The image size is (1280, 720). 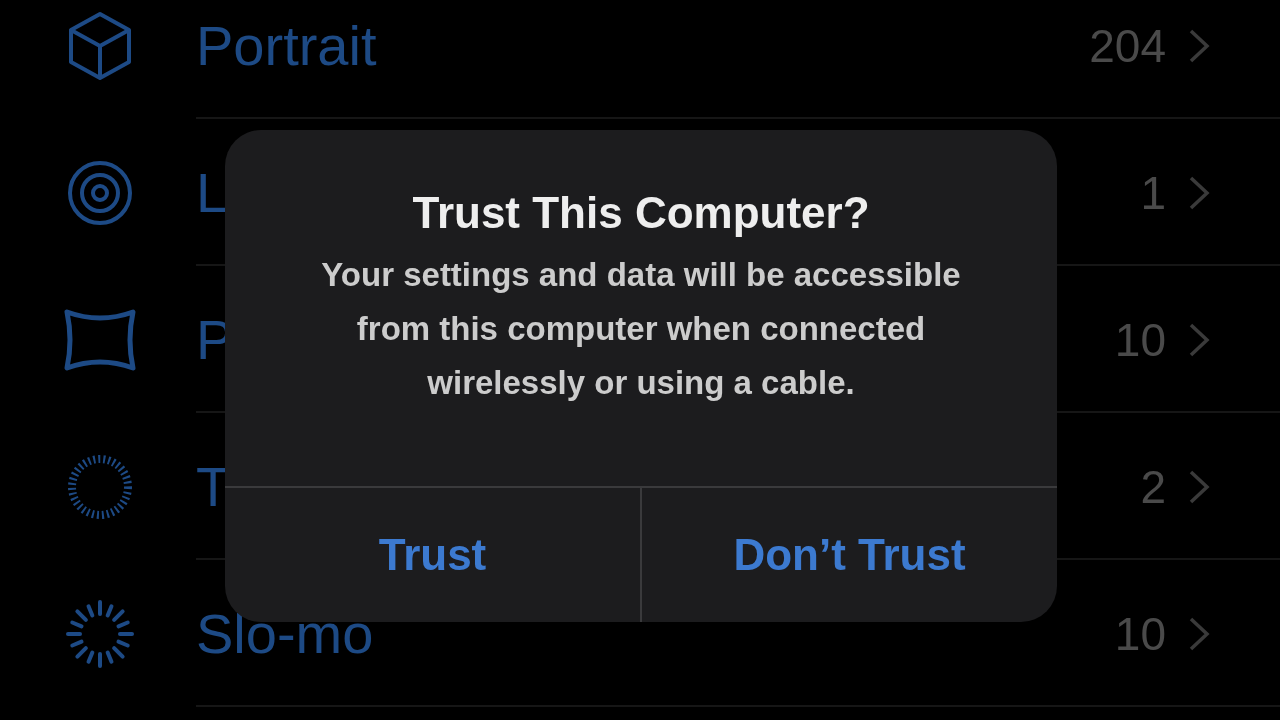 What do you see at coordinates (643, 45) in the screenshot?
I see `album-label: Portrait` at bounding box center [643, 45].